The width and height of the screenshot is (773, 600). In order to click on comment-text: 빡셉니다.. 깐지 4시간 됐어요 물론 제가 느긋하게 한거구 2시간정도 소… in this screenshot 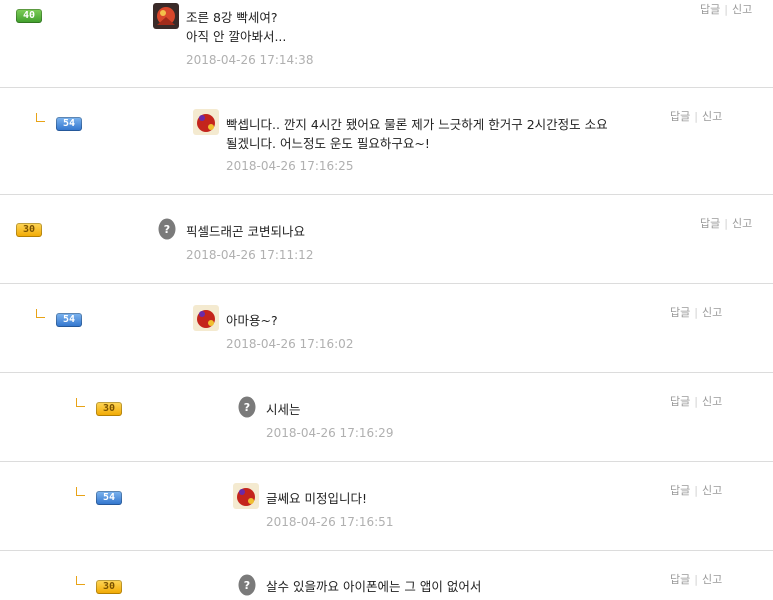, I will do `click(436, 134)`.